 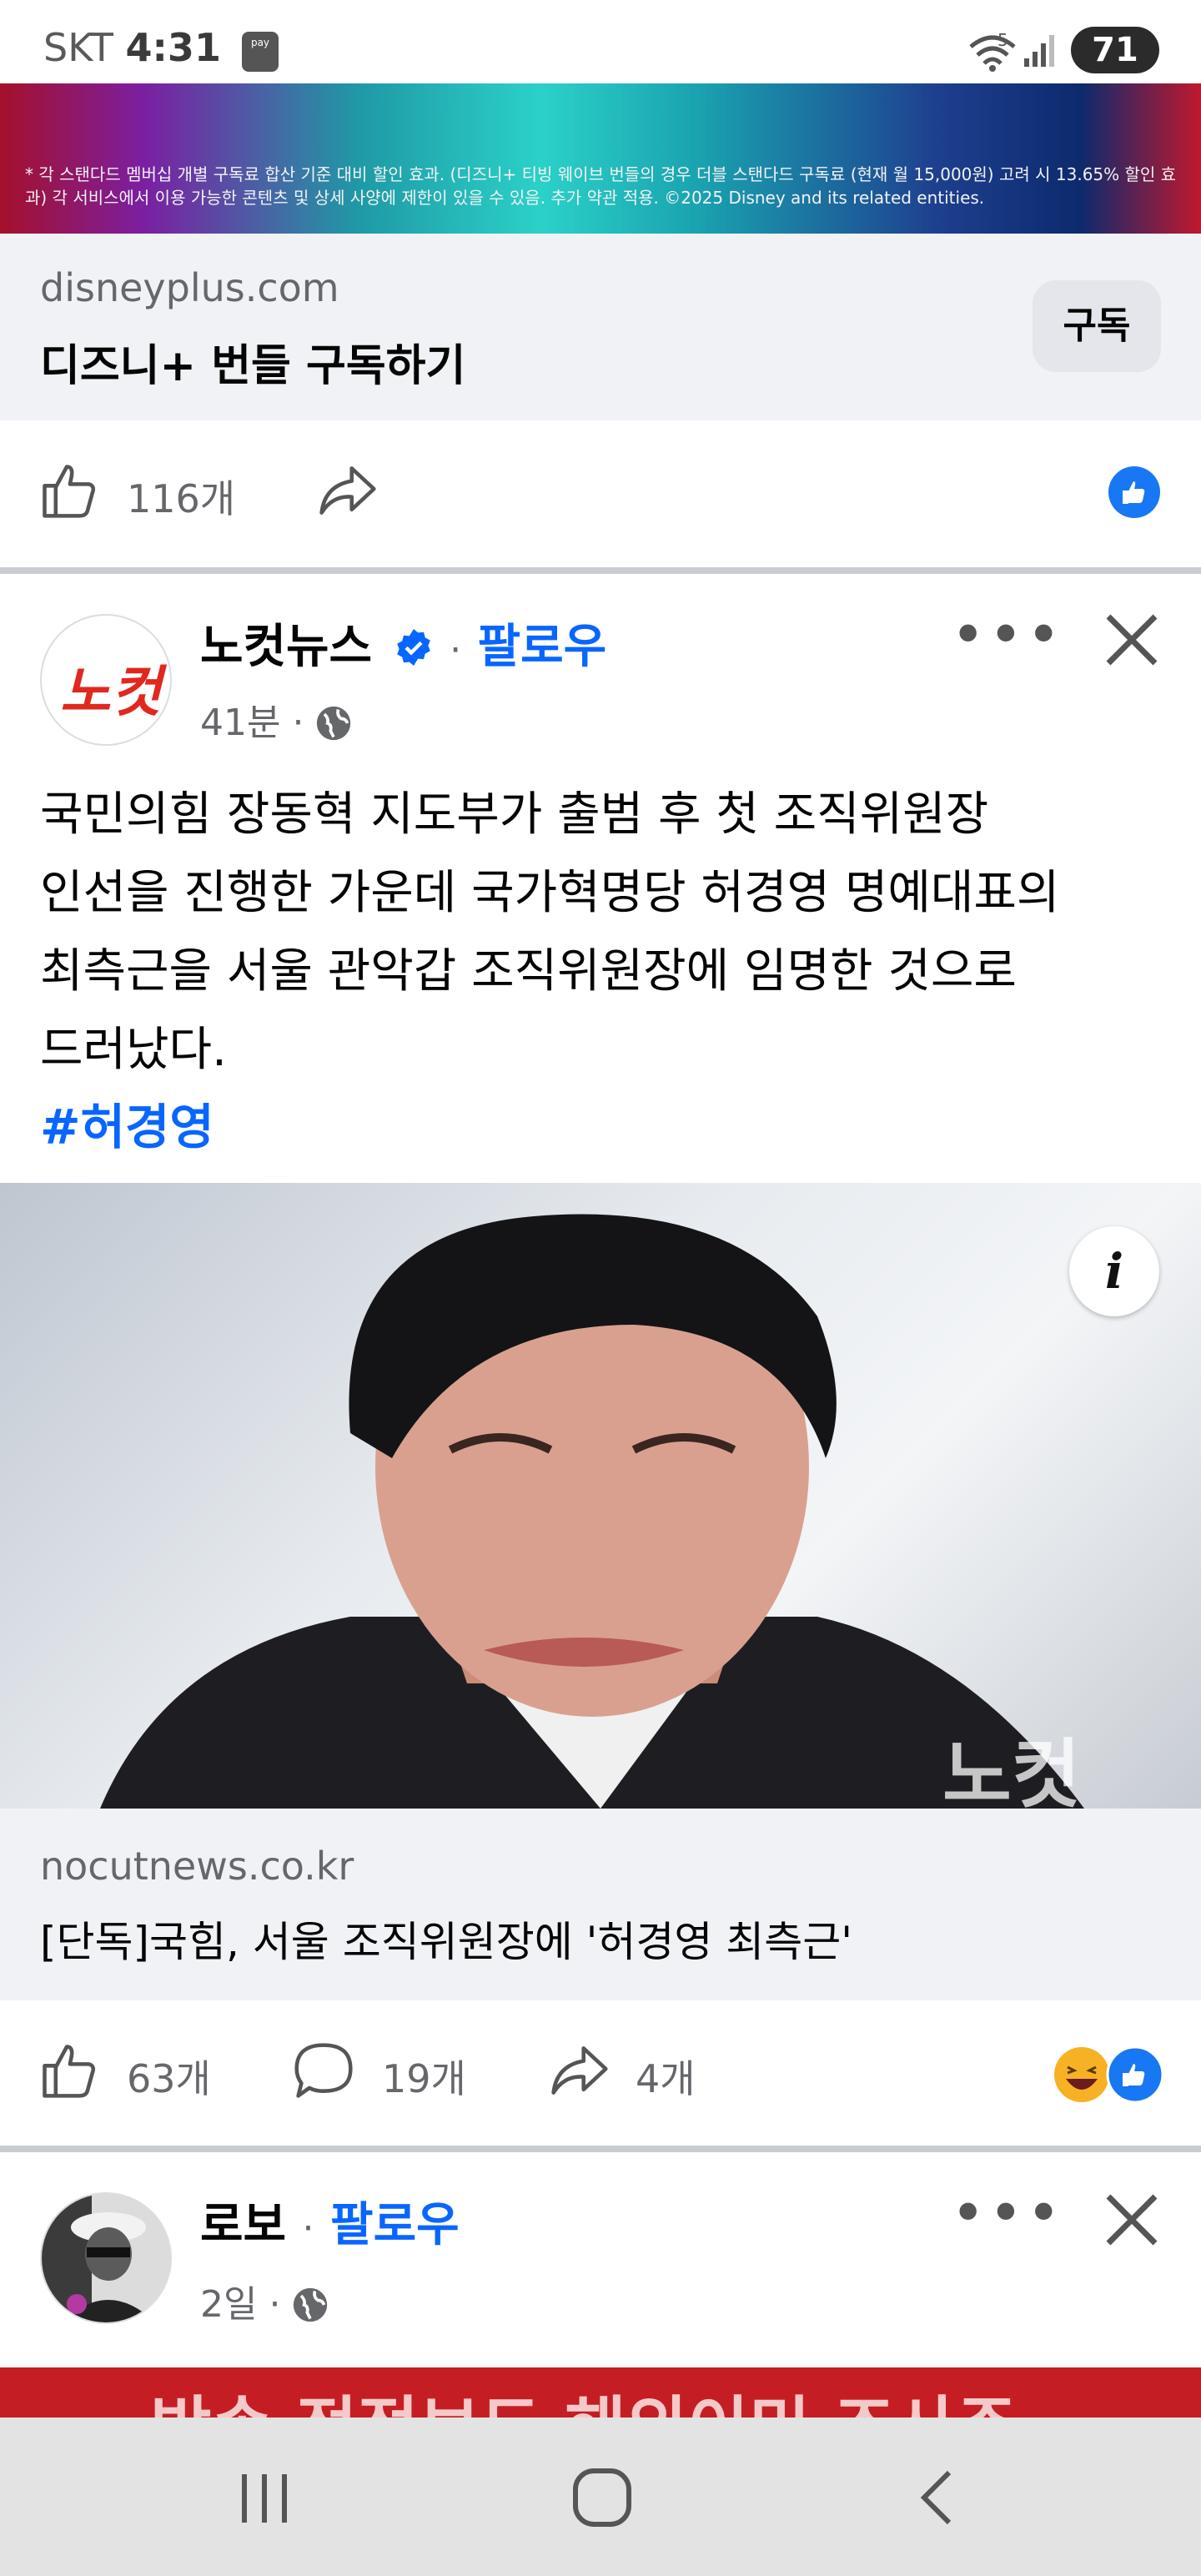 What do you see at coordinates (133, 1050) in the screenshot?
I see `post-text-line: 드러났다.` at bounding box center [133, 1050].